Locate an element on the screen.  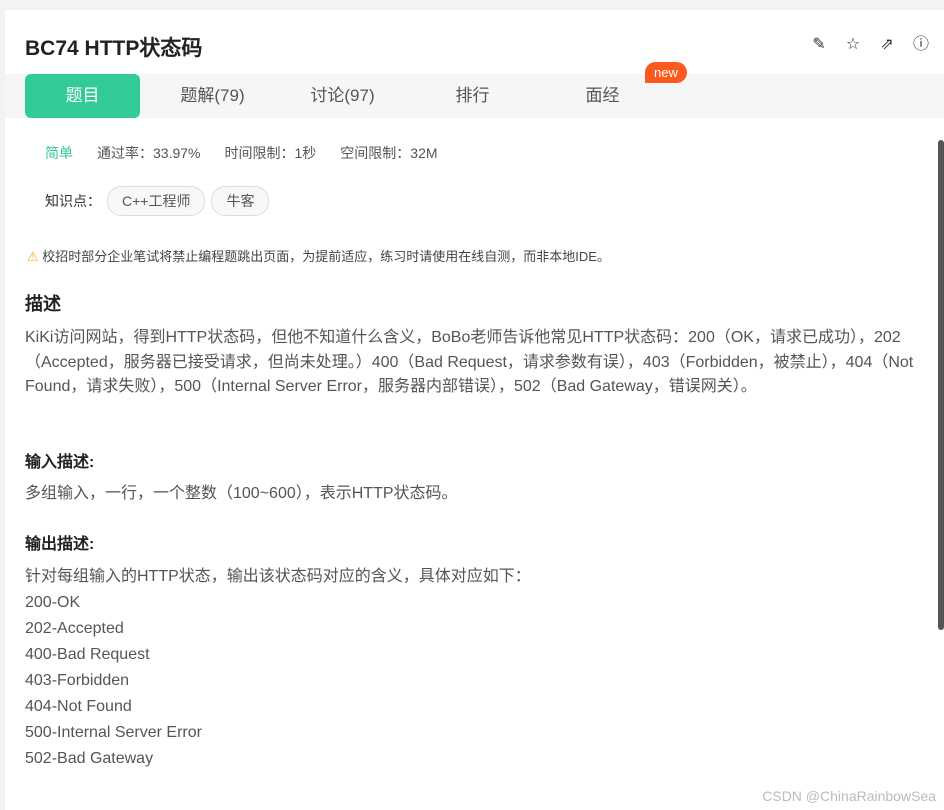
knowledge-label: 知识点： is located at coordinates (73, 201).